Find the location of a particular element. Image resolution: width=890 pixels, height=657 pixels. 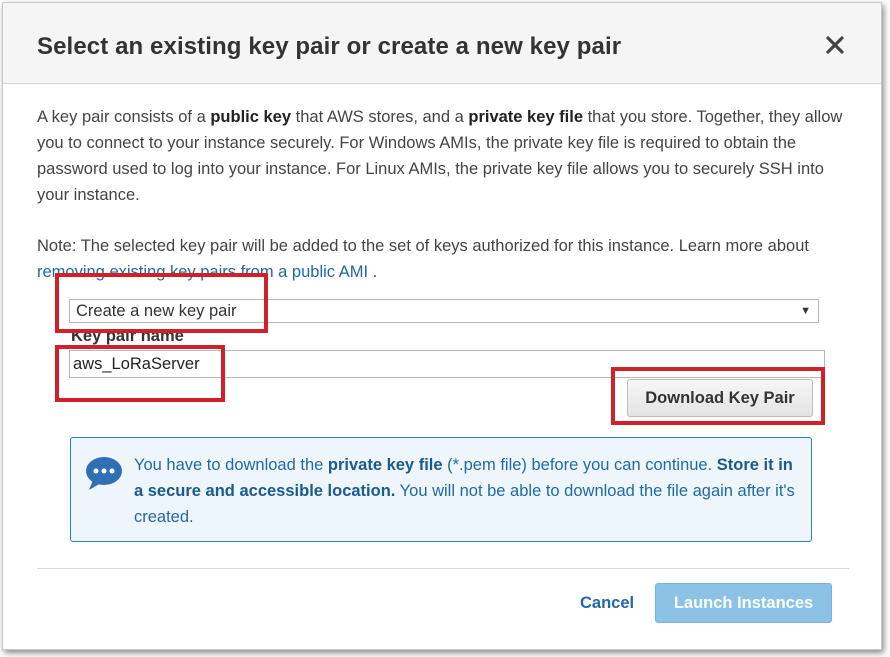

close-icon is located at coordinates (835, 45).